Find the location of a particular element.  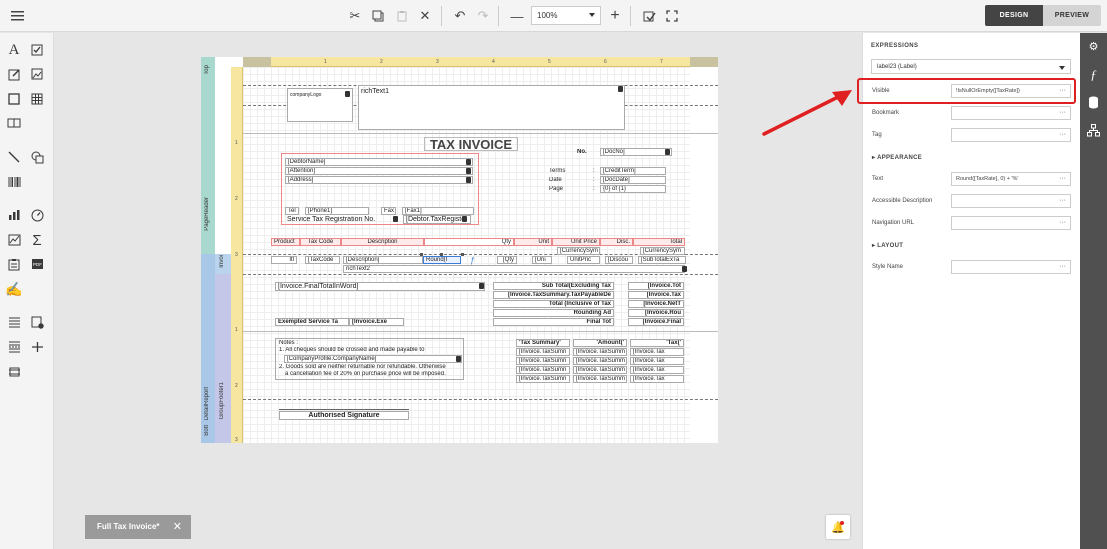

page-info-field: {0} of {1} is located at coordinates (633, 189).